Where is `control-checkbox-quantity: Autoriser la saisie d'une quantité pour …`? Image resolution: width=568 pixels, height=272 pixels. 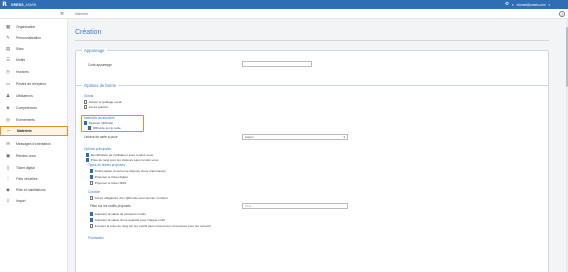 control-checkbox-quantity: Autoriser la saisie d'une quantité pour … is located at coordinates (127, 220).